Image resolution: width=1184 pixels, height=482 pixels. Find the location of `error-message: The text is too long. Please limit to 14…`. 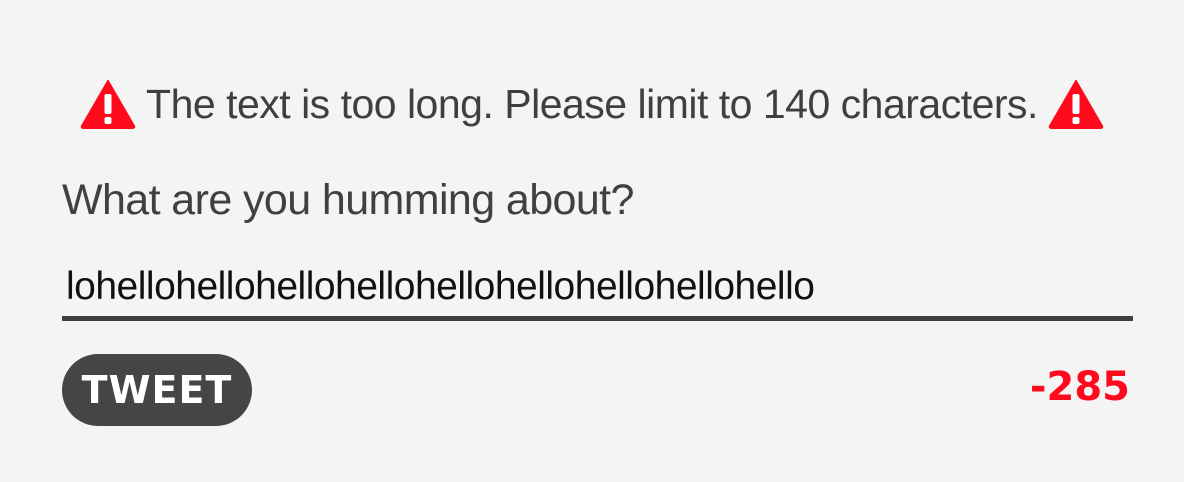

error-message: The text is too long. Please limit to 14… is located at coordinates (592, 103).